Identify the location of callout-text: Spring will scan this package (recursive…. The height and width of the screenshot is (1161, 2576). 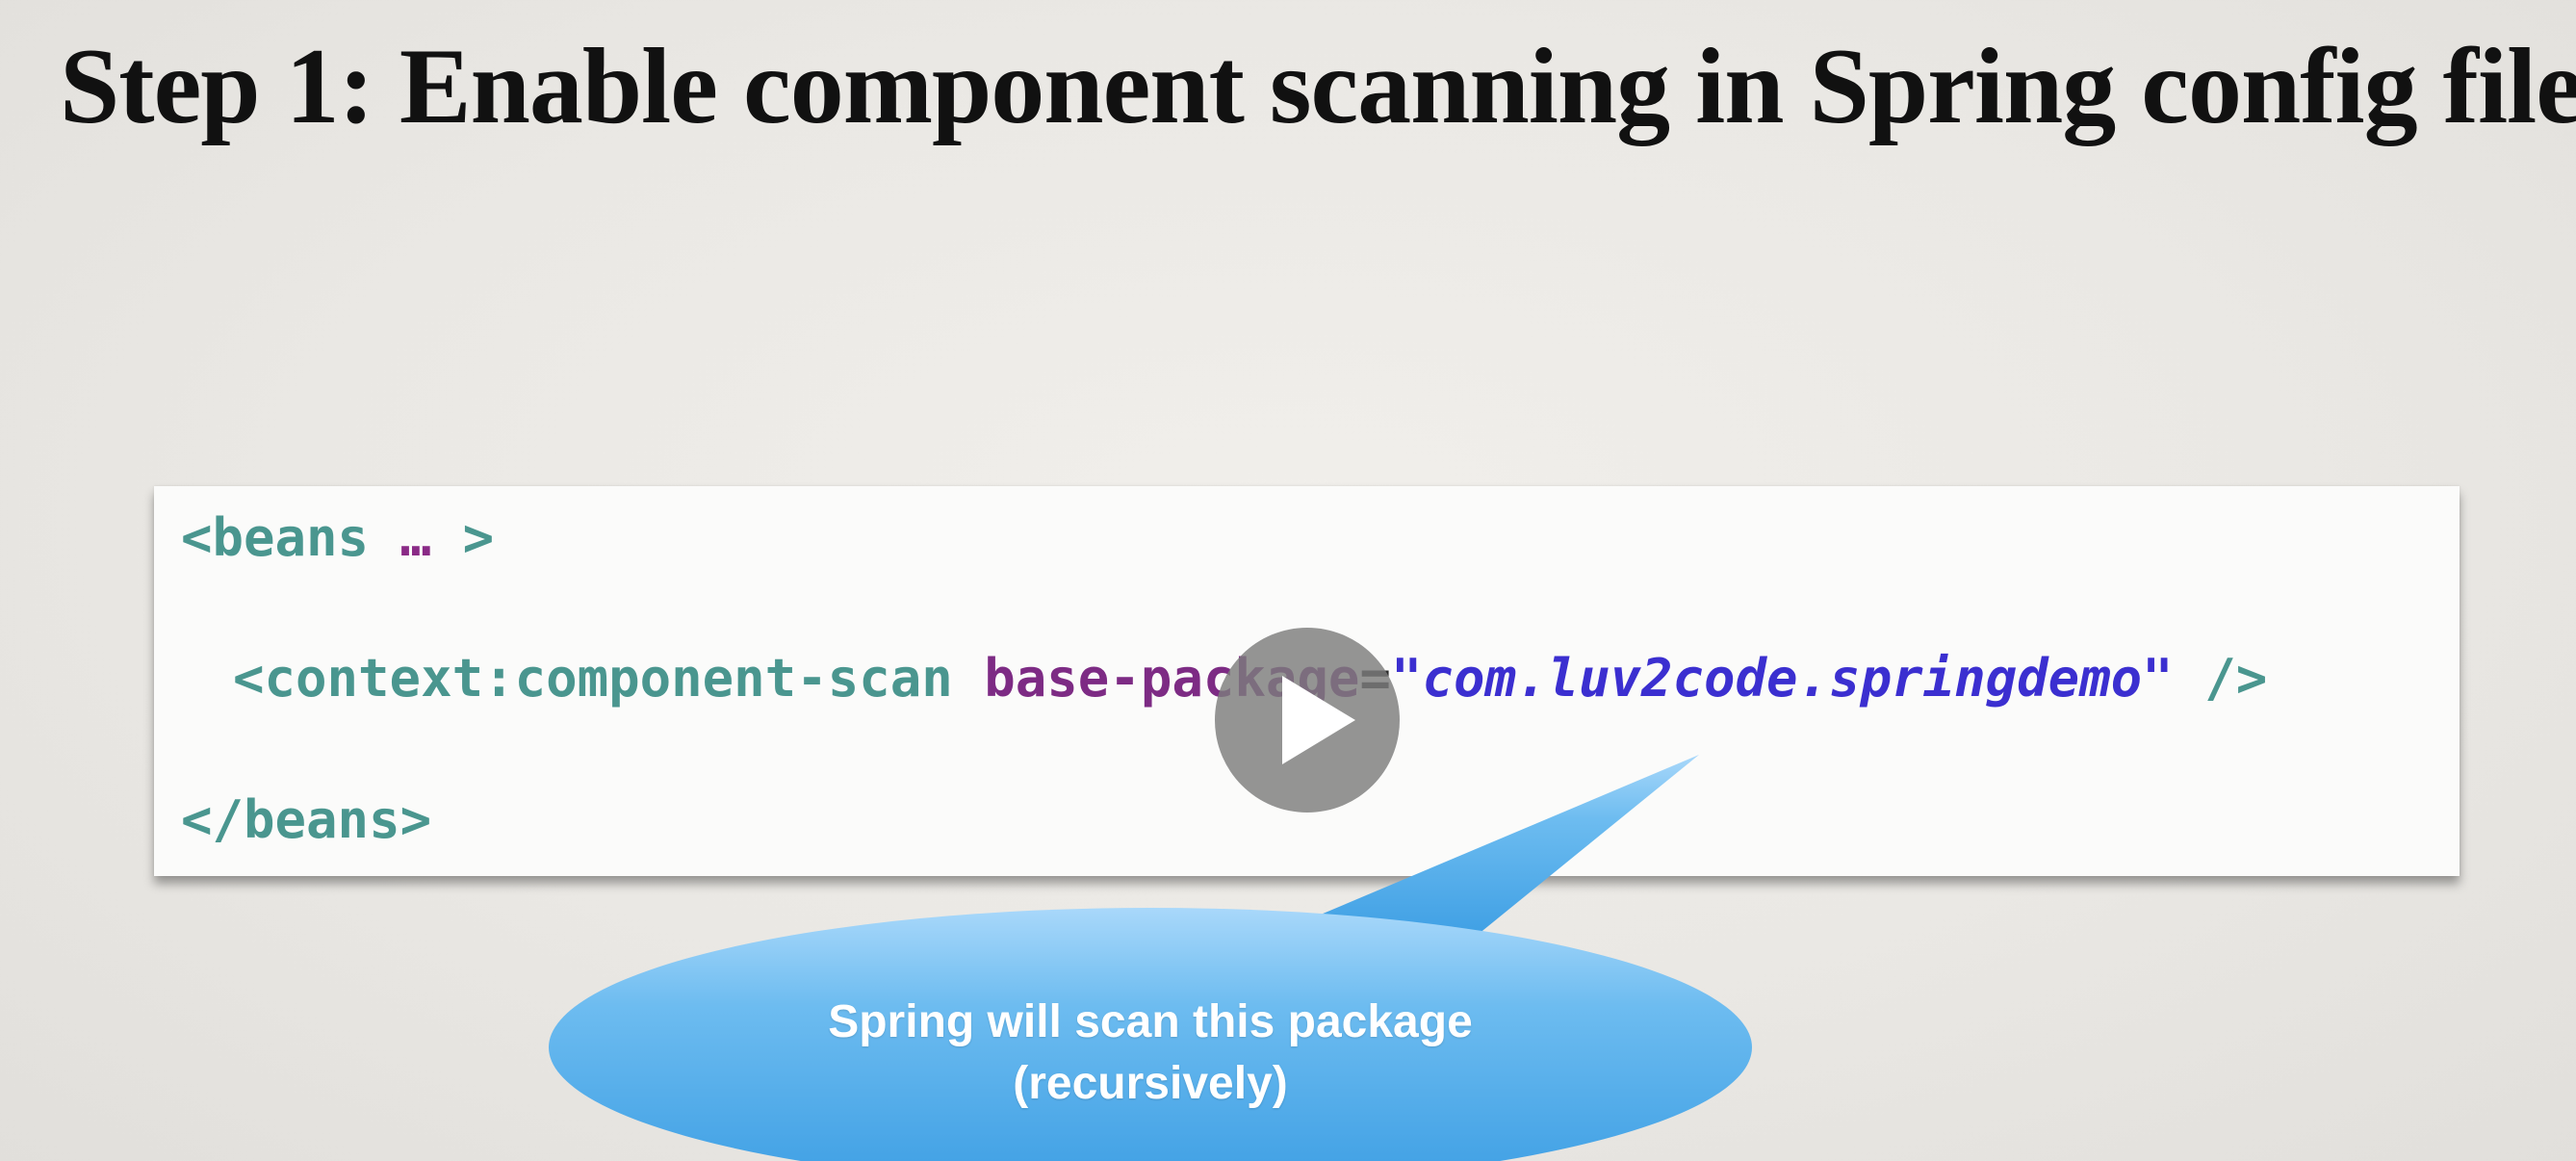
(1150, 1054).